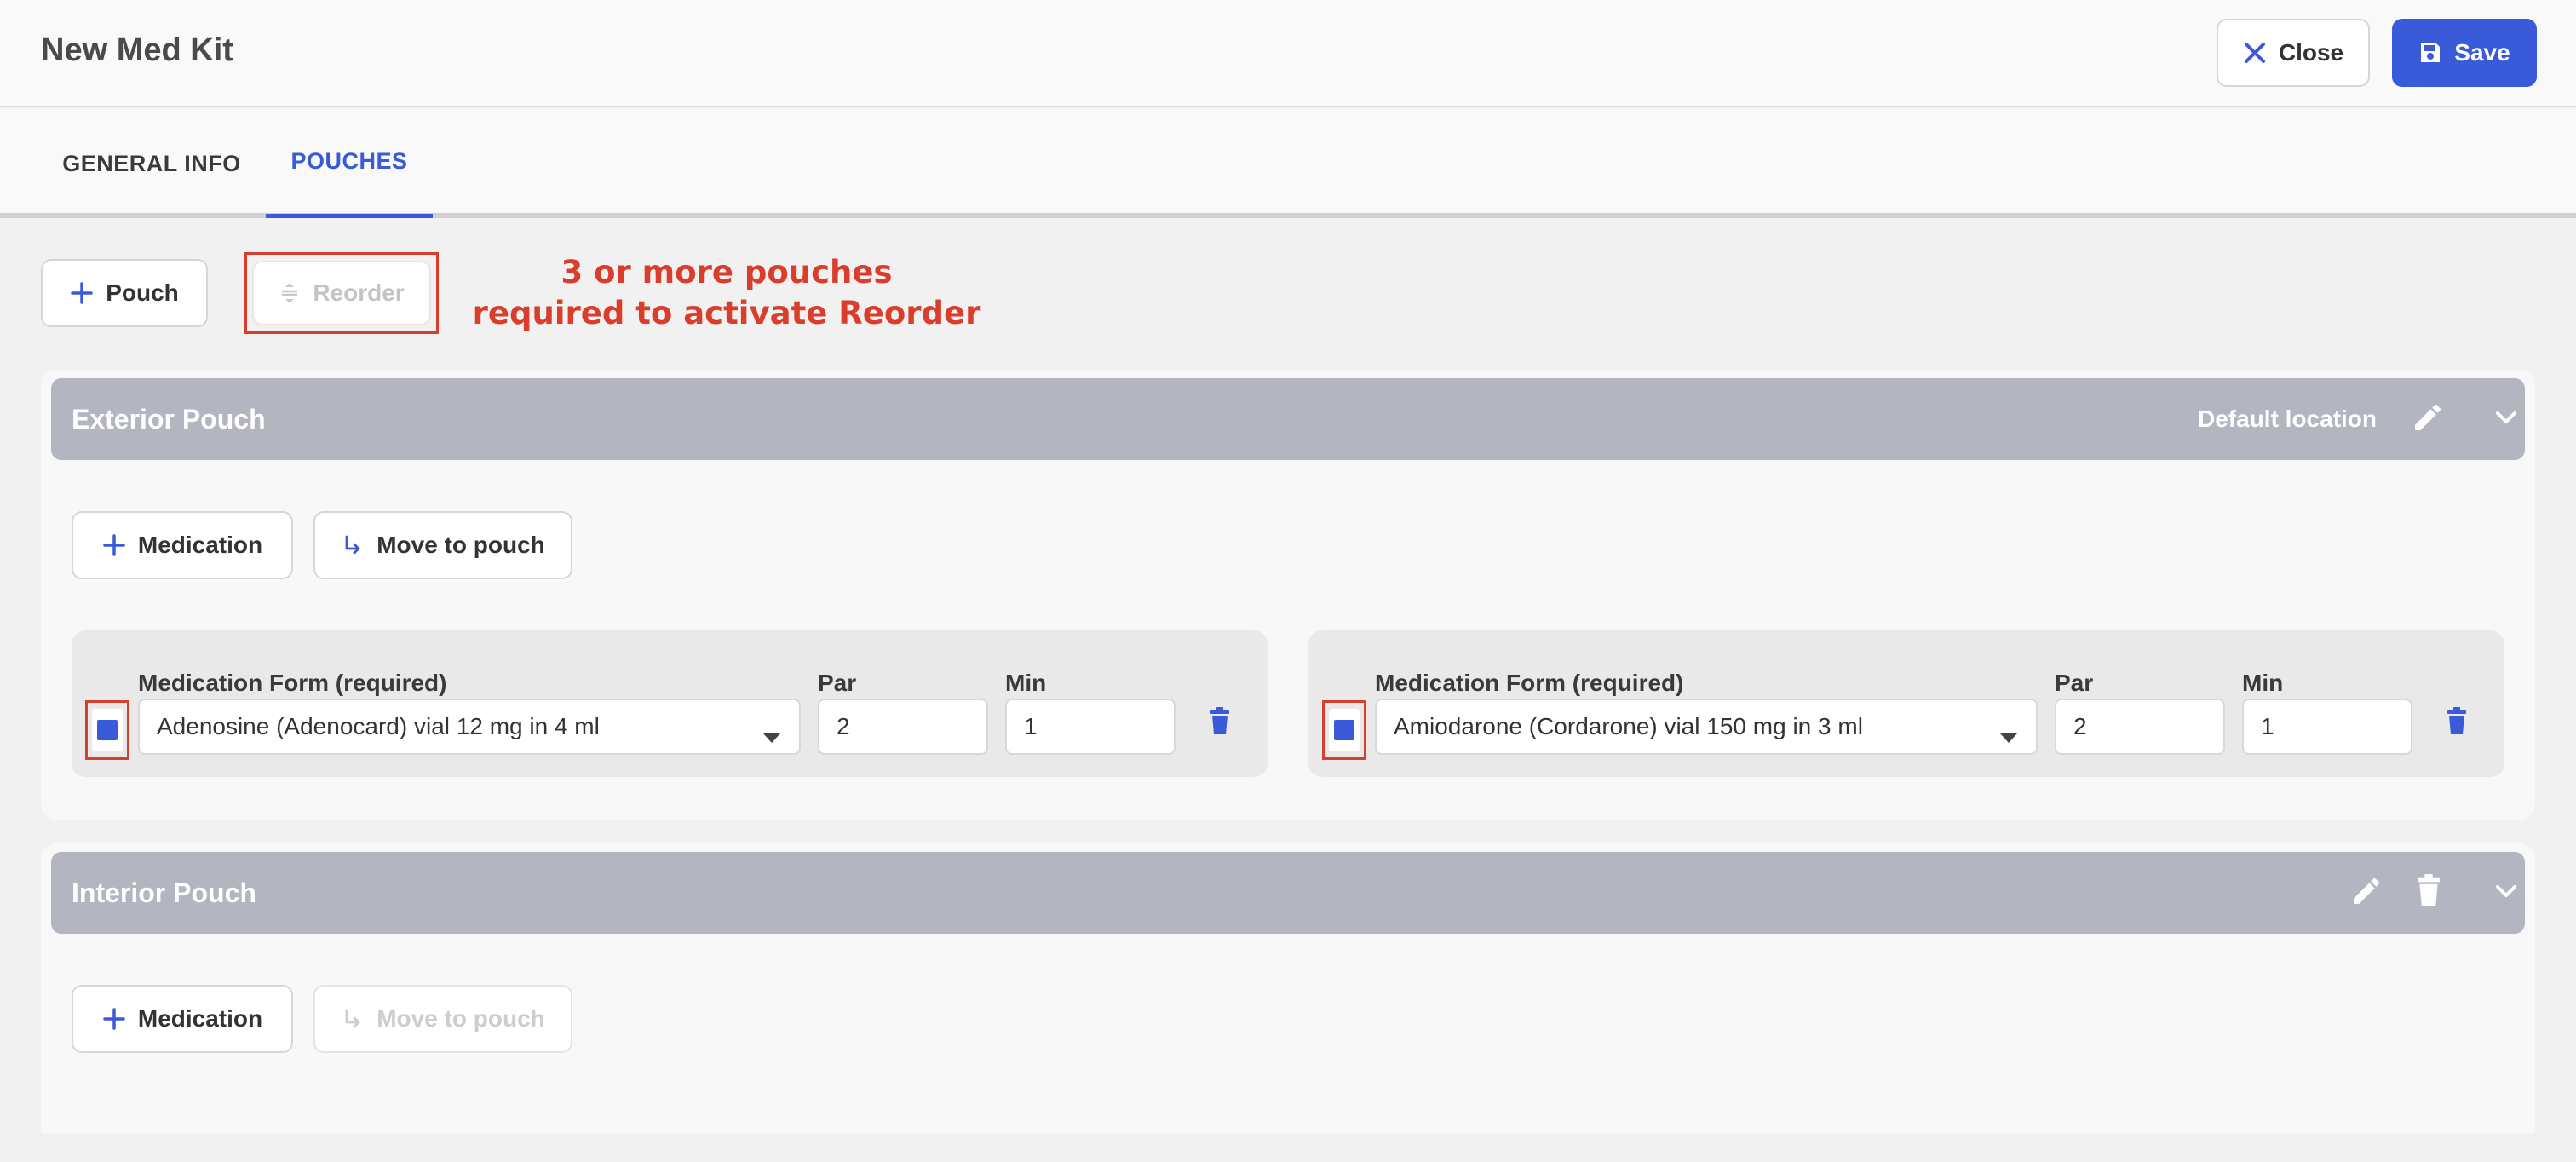  What do you see at coordinates (142, 292) in the screenshot?
I see `add-pouch-label: Pouch` at bounding box center [142, 292].